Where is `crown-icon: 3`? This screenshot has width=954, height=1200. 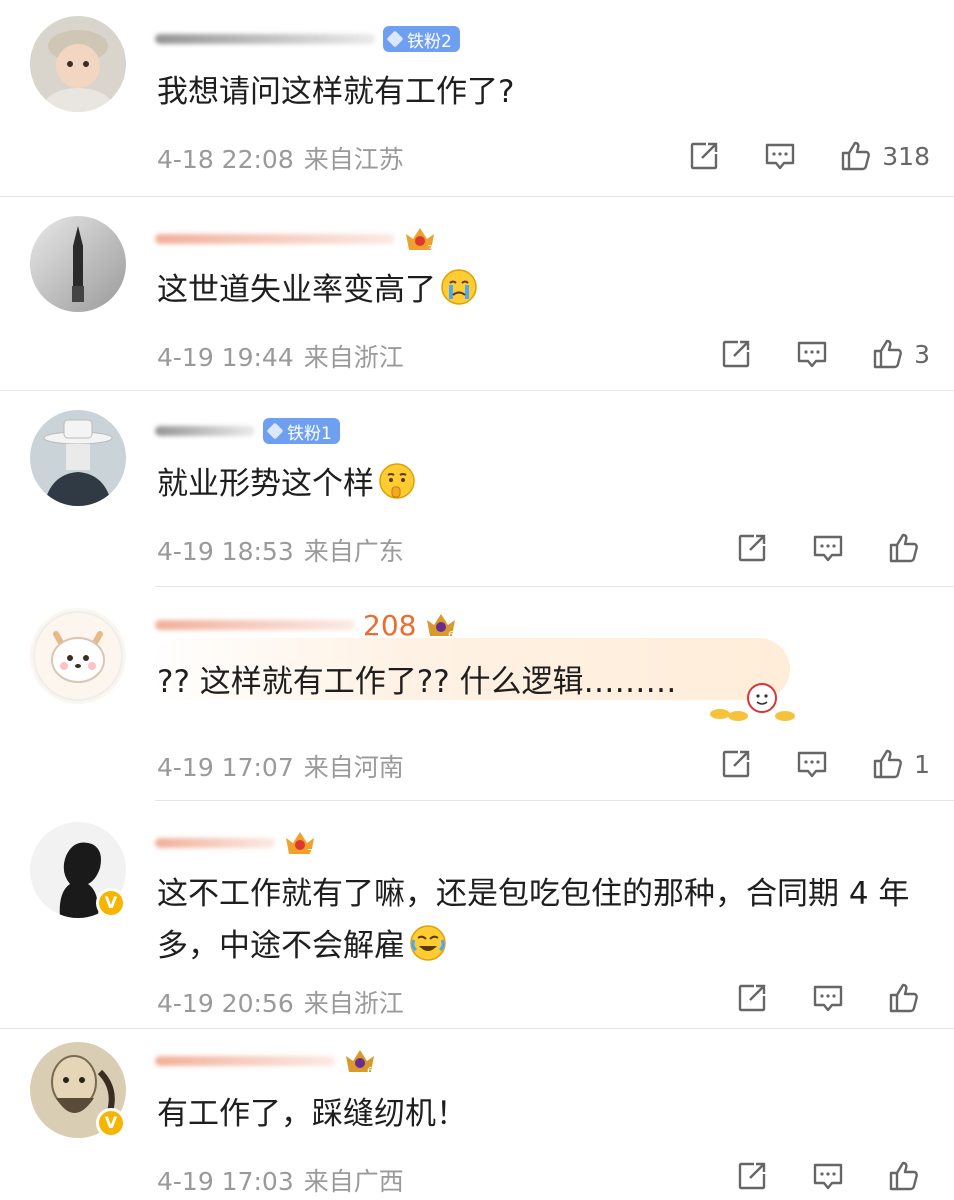 crown-icon: 3 is located at coordinates (420, 241).